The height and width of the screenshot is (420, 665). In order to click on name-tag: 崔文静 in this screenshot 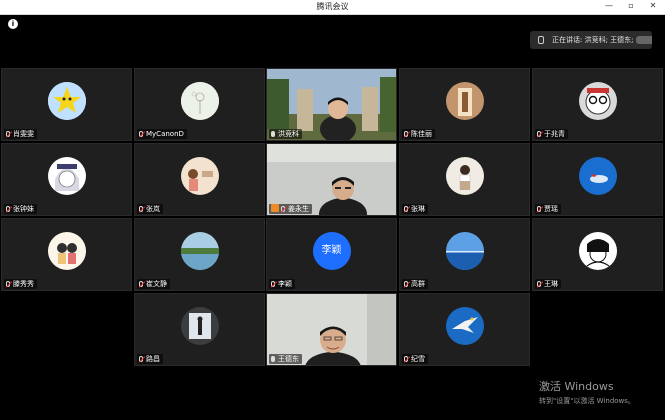, I will do `click(153, 284)`.